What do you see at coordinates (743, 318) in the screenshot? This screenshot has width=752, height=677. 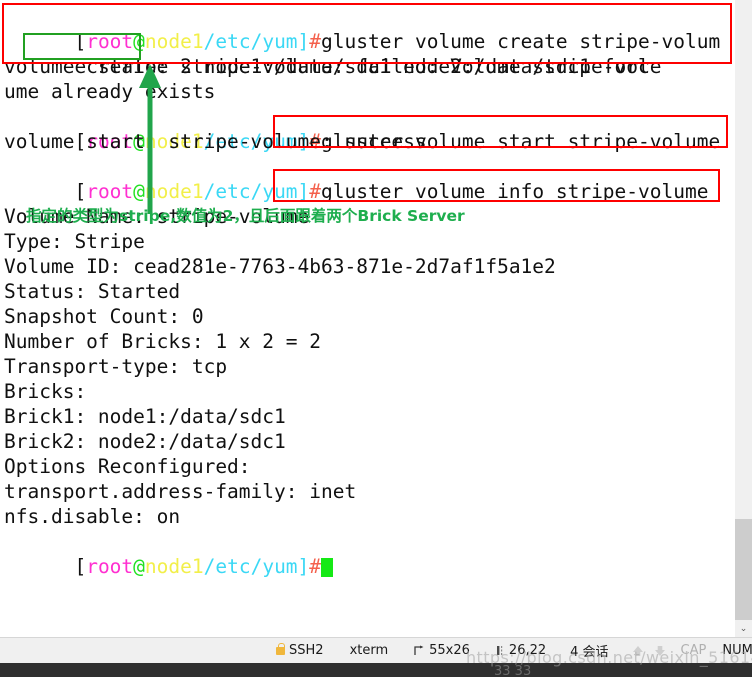 I see `vertical-scrollbar: ⌄` at bounding box center [743, 318].